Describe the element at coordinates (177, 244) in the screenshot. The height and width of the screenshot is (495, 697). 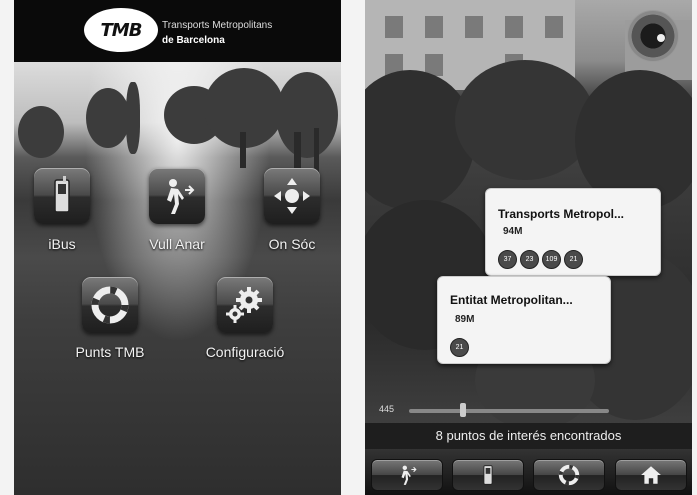
I see `vull-anar-label: Vull Anar` at that location.